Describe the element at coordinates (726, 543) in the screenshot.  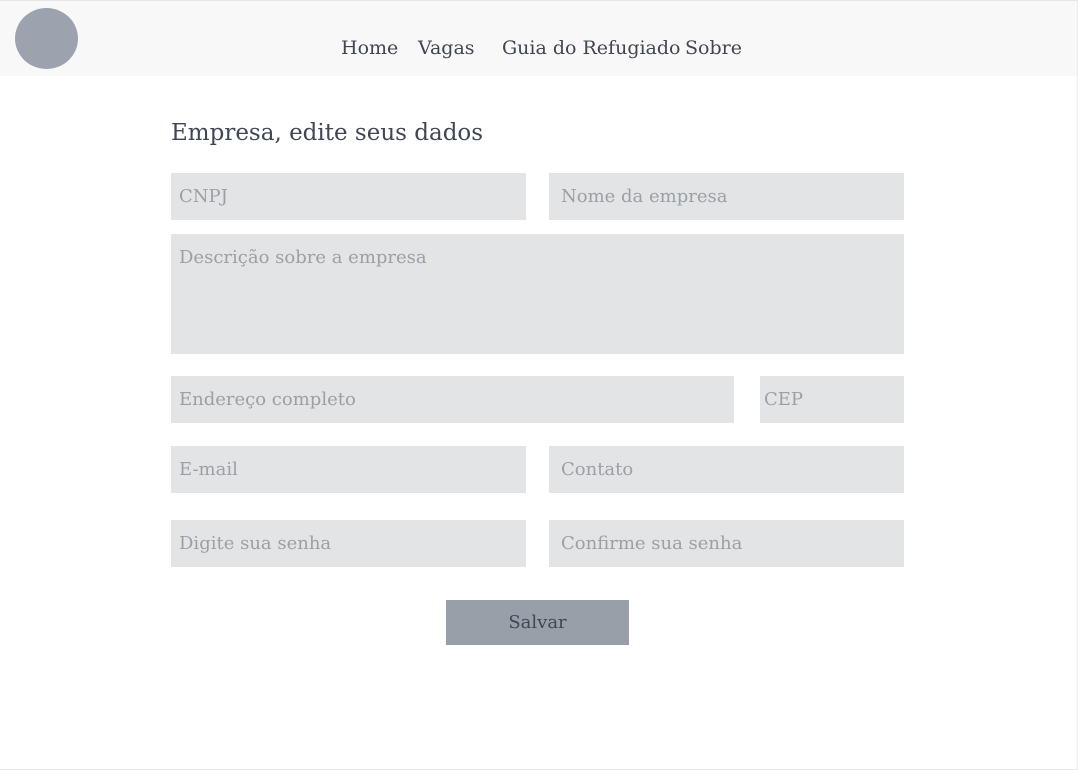
I see `confirm-password-field` at that location.